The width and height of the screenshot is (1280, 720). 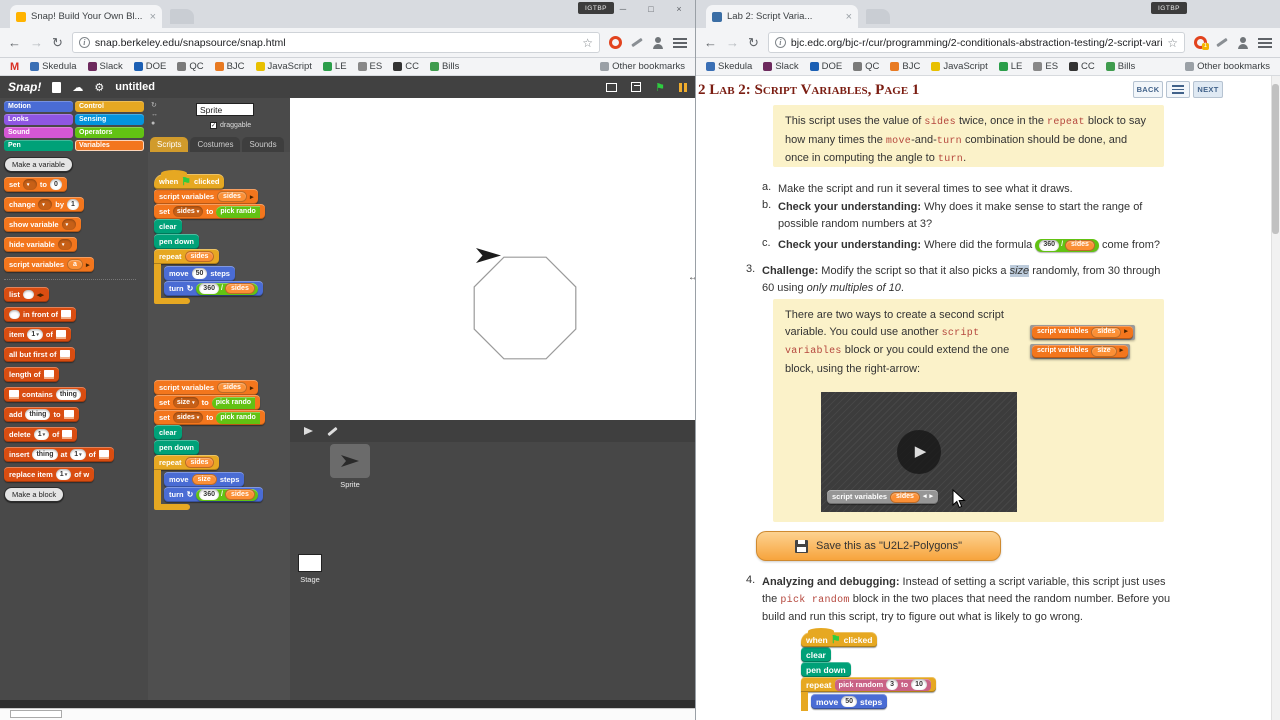 I want to click on variable-oval: size, so click(x=204, y=479).